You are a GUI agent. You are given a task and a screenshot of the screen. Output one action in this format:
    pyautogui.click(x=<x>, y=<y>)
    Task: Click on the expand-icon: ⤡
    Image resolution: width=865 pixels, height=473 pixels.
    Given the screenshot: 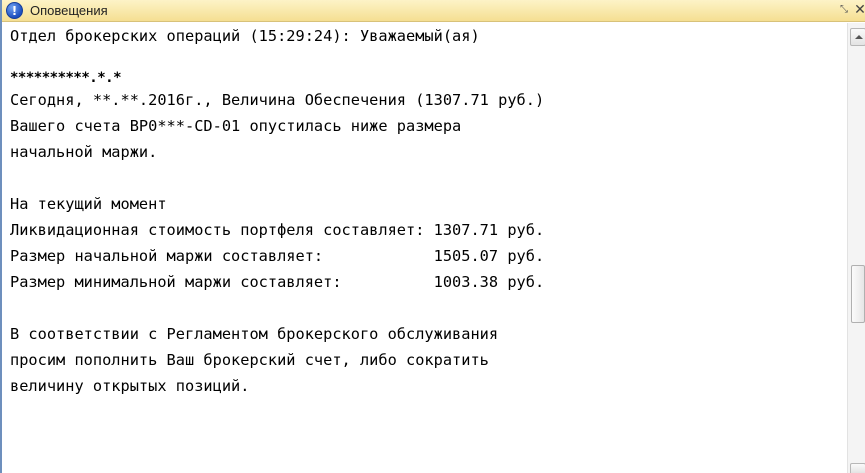 What is the action you would take?
    pyautogui.click(x=844, y=10)
    